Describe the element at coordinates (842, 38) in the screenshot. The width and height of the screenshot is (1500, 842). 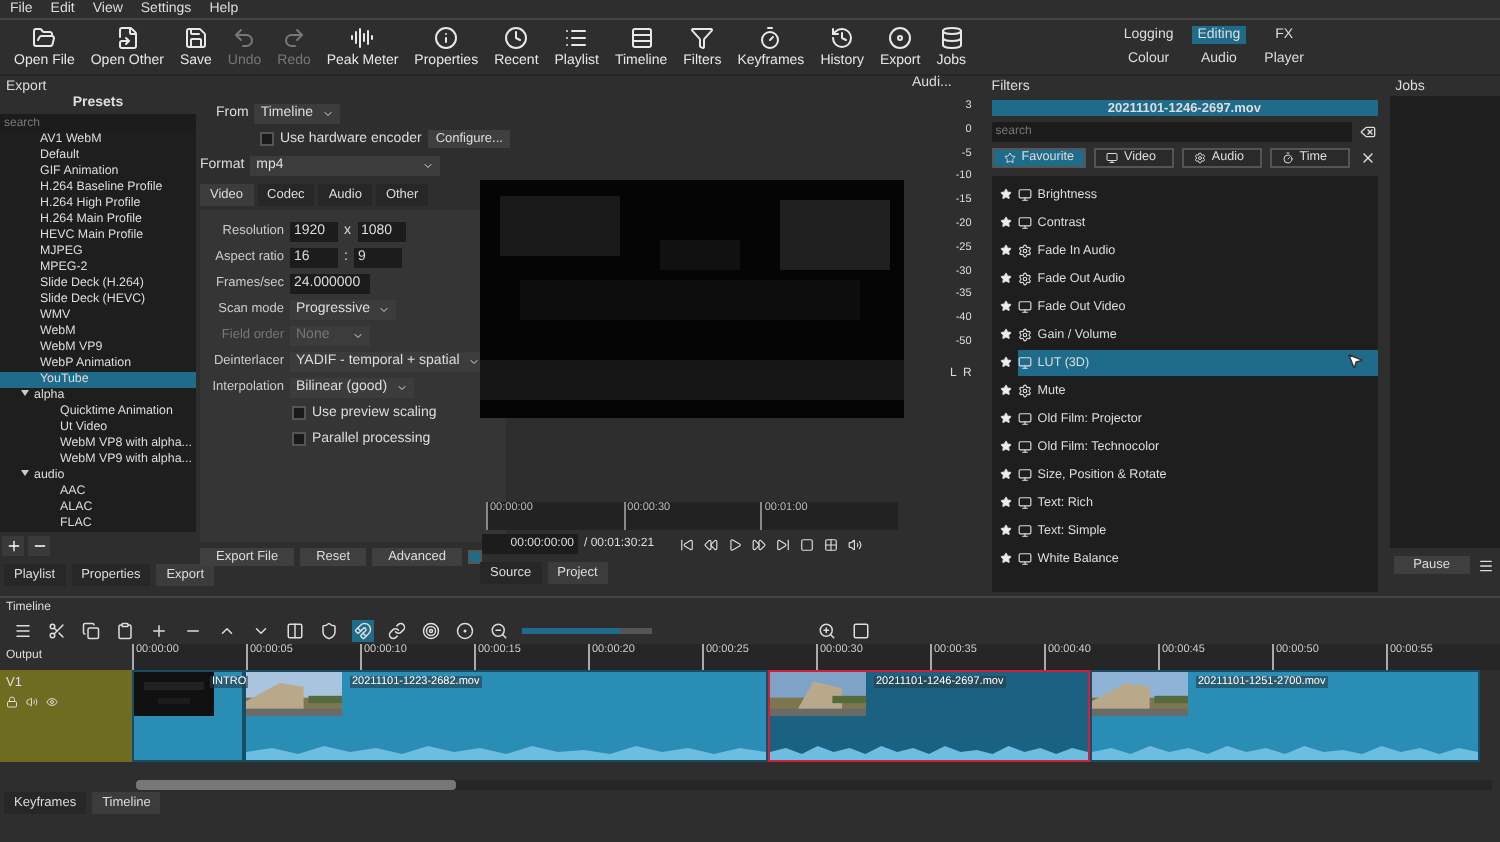
I see `history-icon` at that location.